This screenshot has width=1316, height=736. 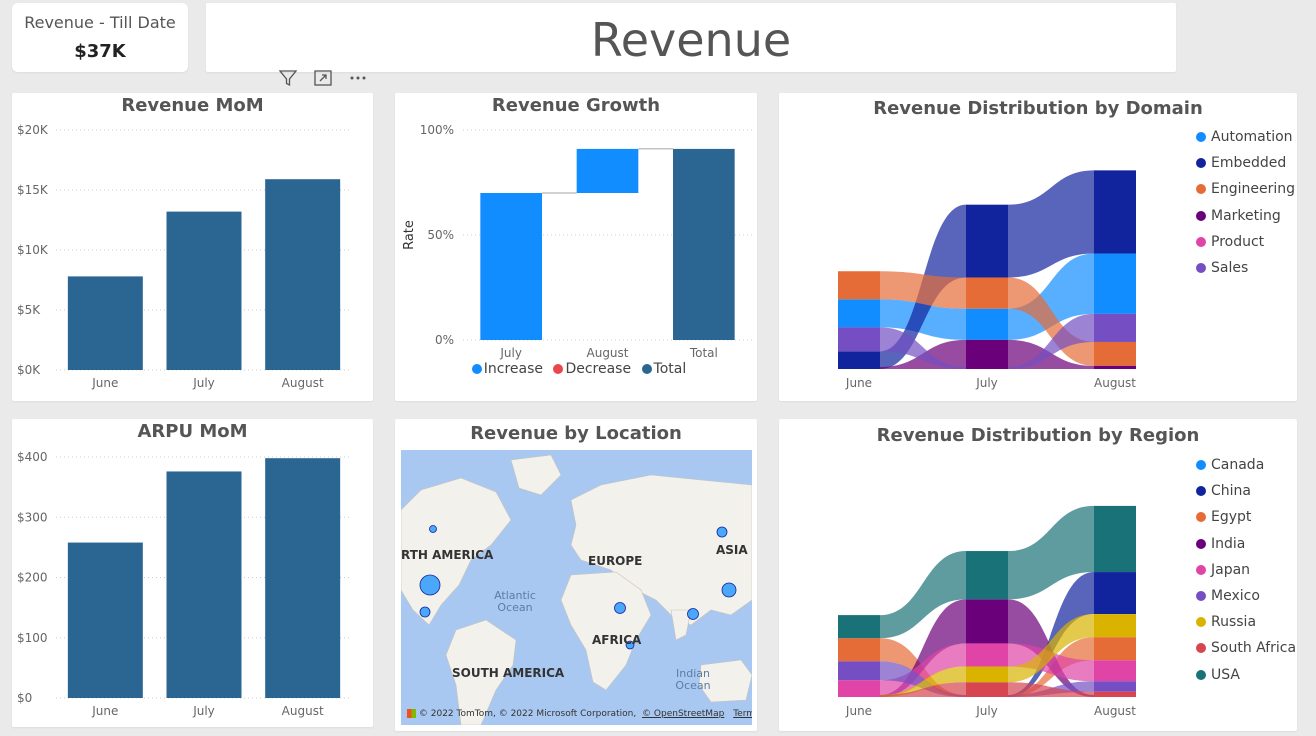 I want to click on legend-item: Japan, so click(x=1246, y=570).